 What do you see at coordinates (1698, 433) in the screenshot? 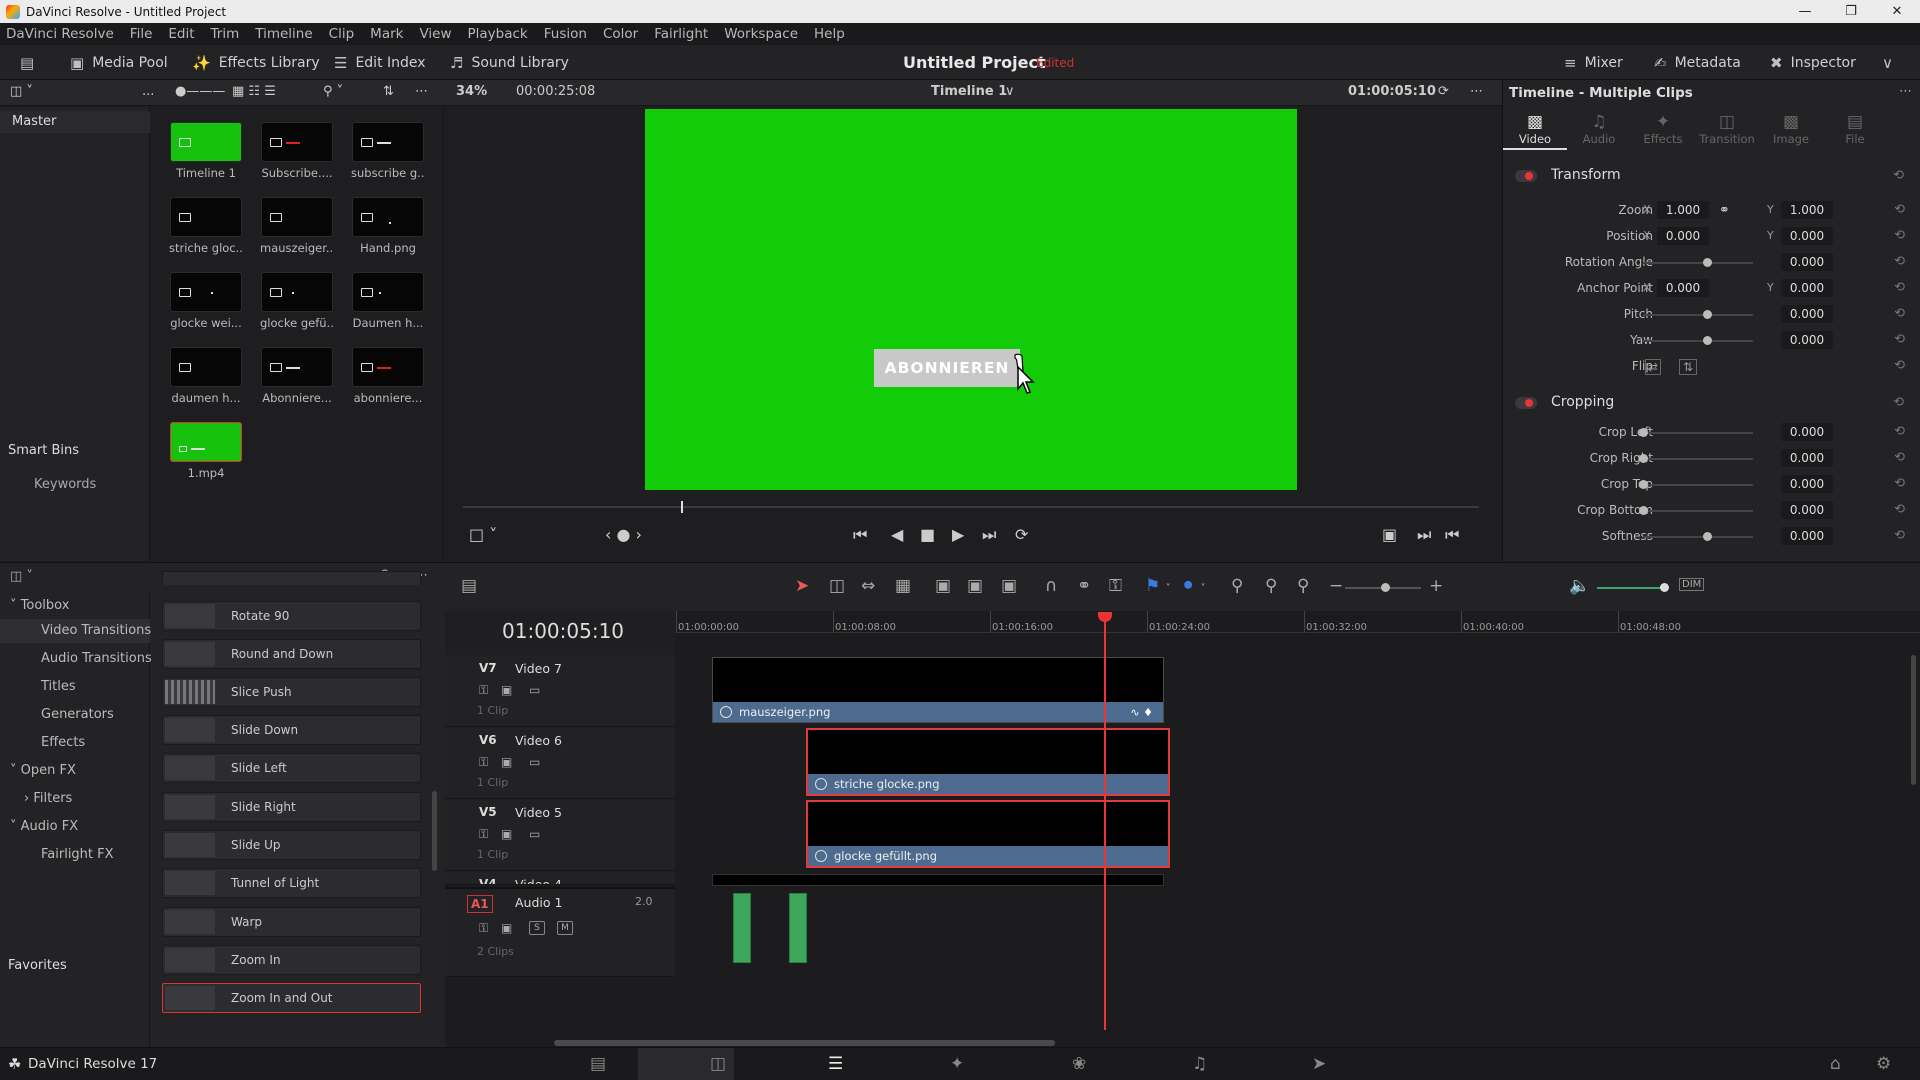
I see `crop-left-slider` at bounding box center [1698, 433].